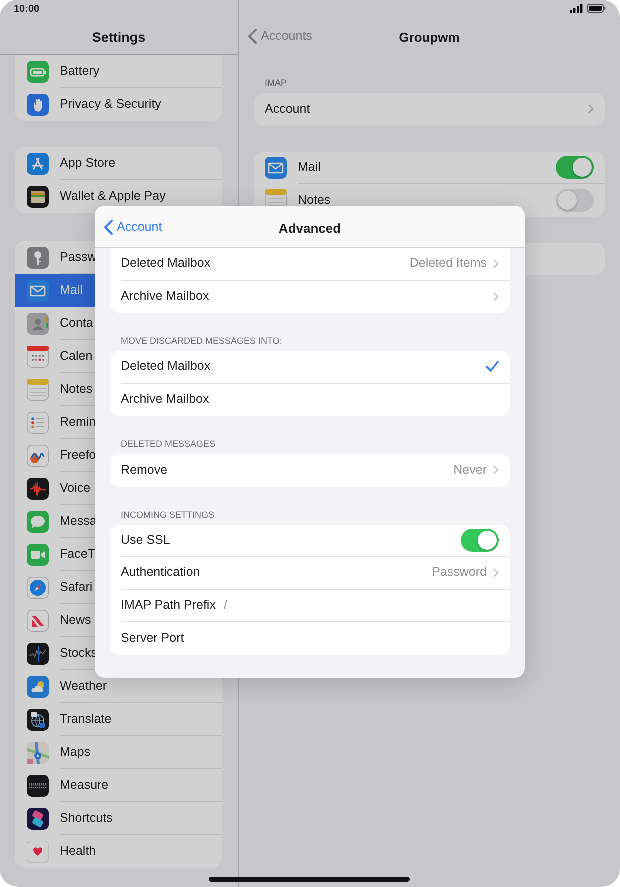  Describe the element at coordinates (448, 263) in the screenshot. I see `row-value: Deleted Items` at that location.